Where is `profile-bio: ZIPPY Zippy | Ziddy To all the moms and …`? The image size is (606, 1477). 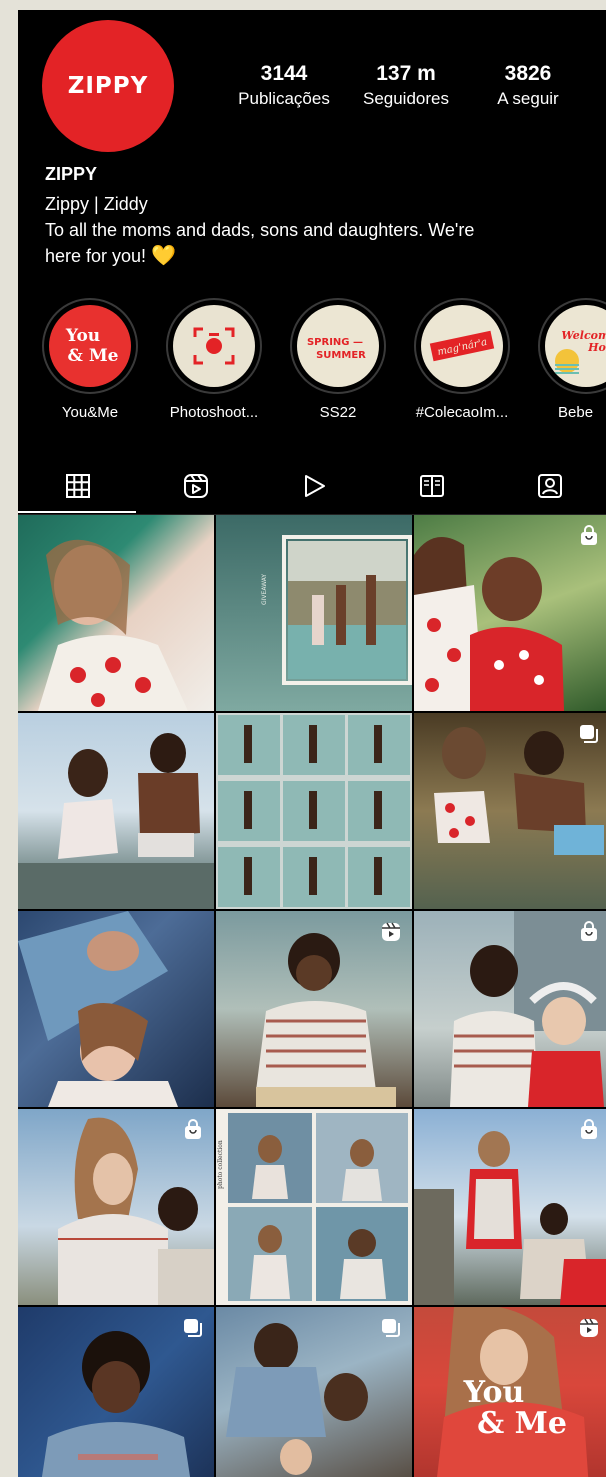 profile-bio: ZIPPY Zippy | Ziddy To all the moms and … is located at coordinates (325, 216).